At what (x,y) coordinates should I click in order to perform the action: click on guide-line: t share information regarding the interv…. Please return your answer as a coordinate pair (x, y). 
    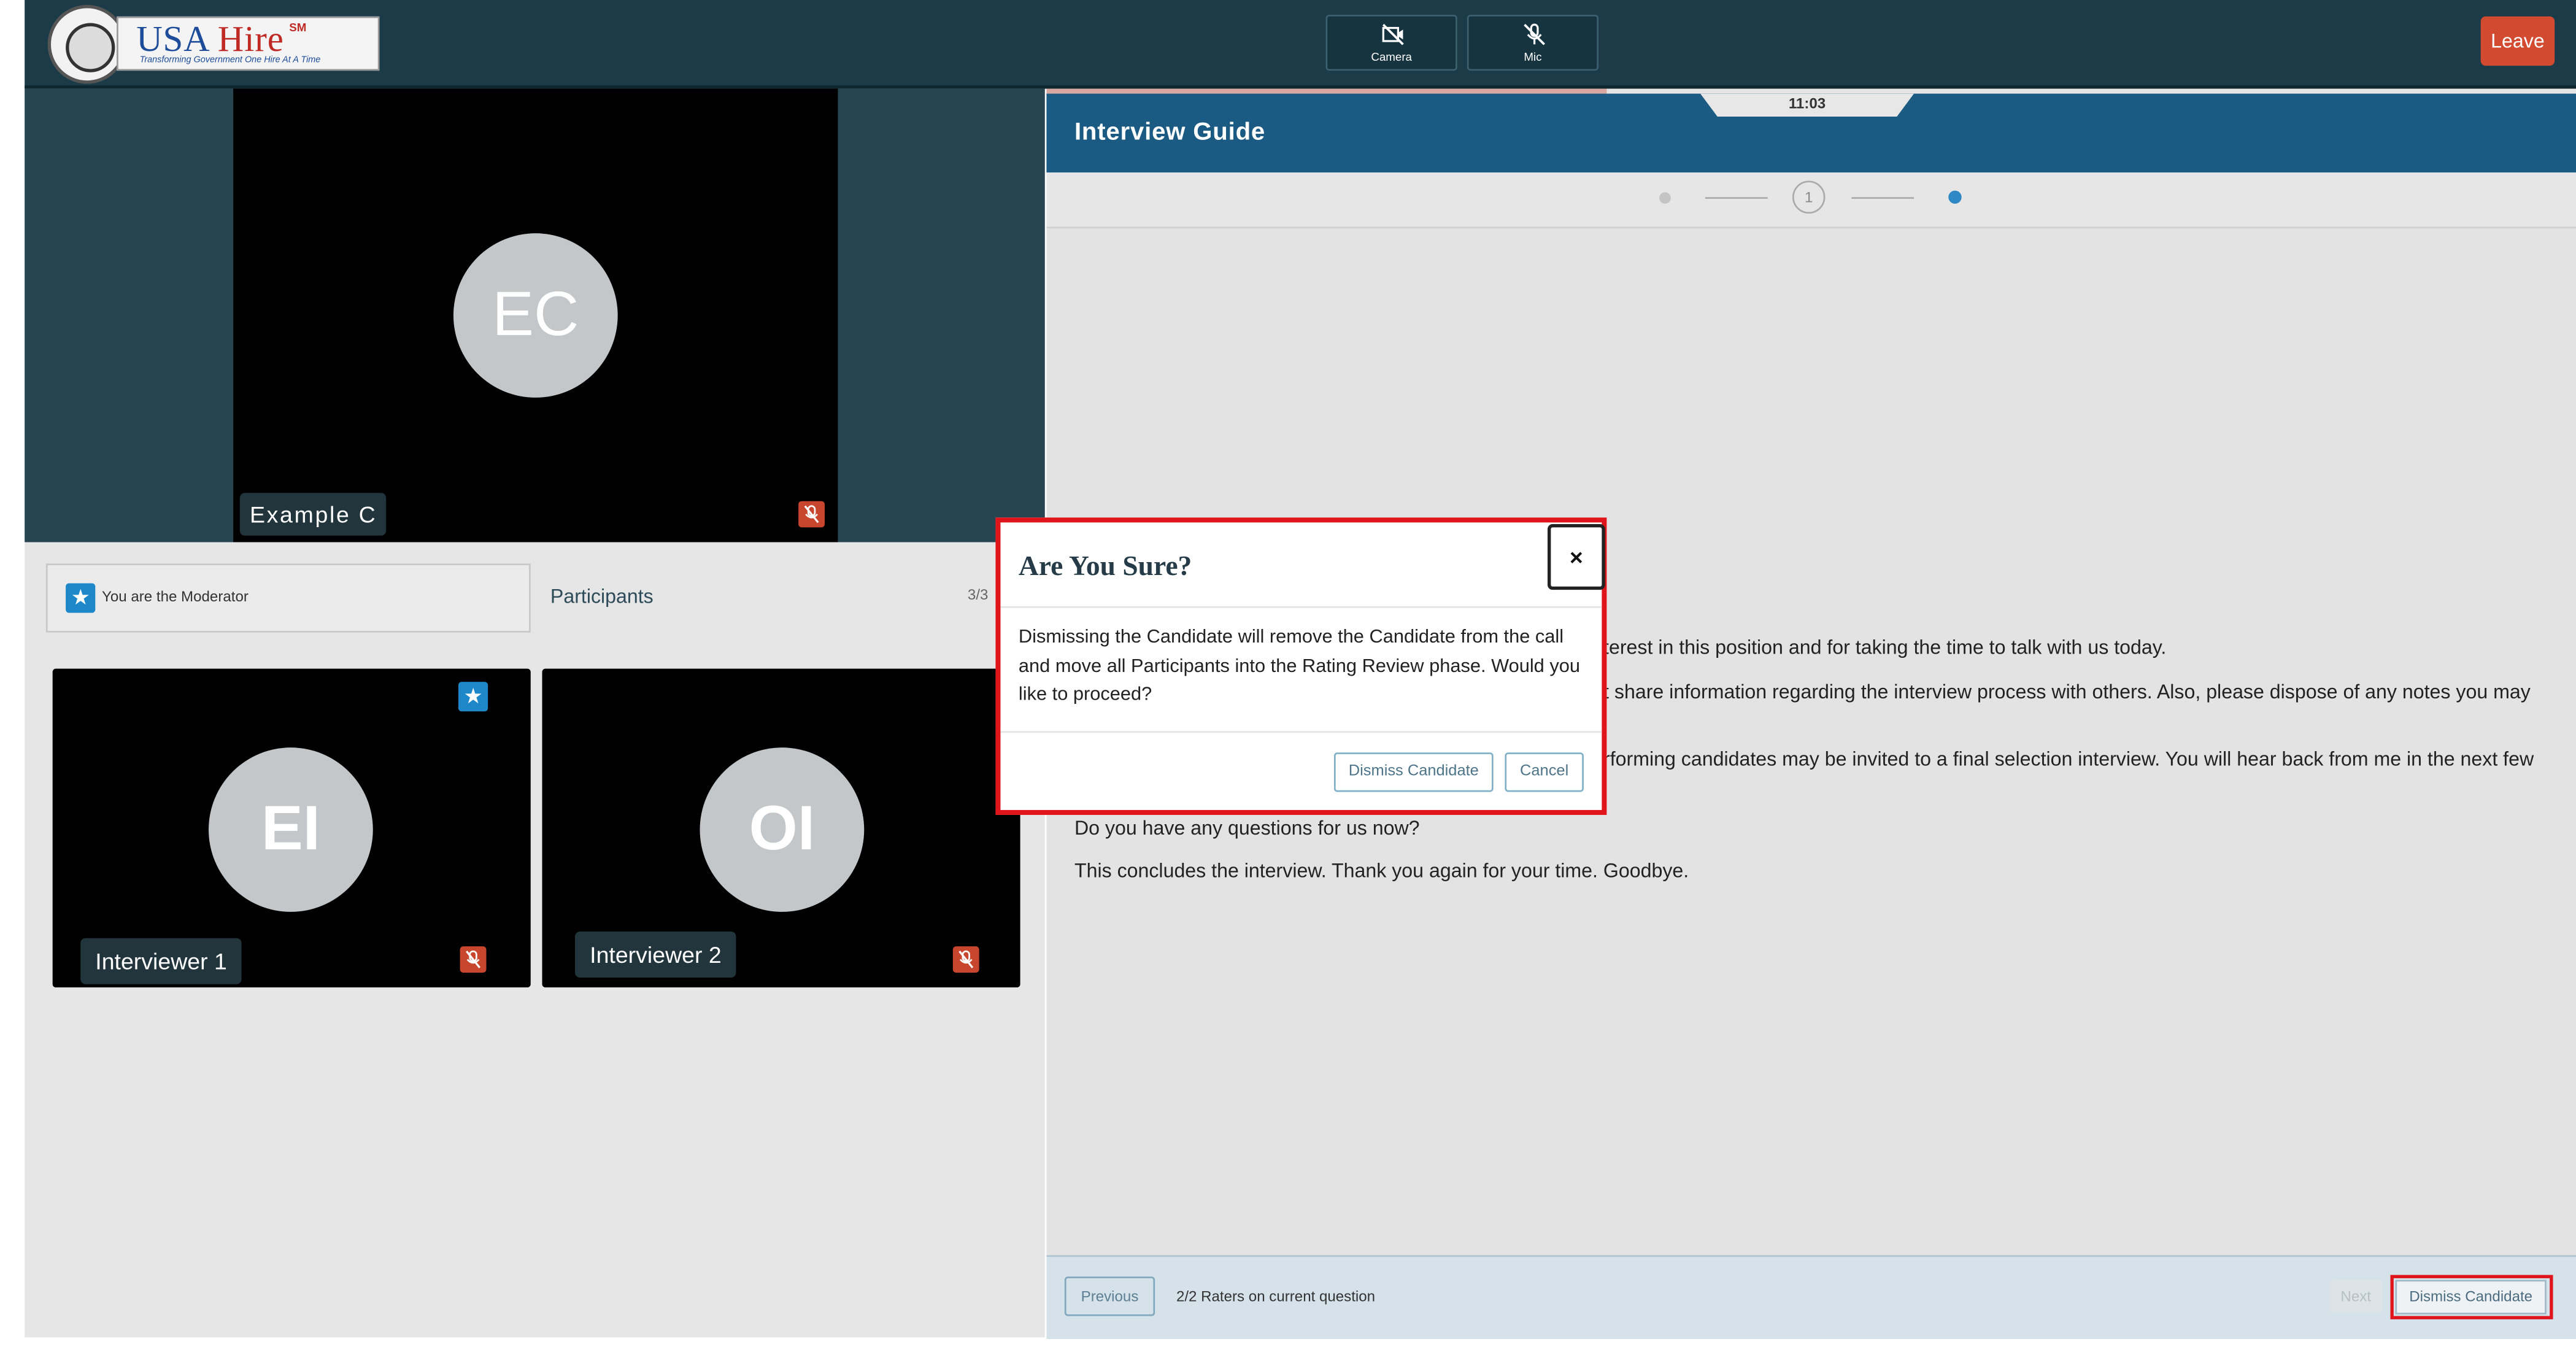
    Looking at the image, I should click on (2067, 691).